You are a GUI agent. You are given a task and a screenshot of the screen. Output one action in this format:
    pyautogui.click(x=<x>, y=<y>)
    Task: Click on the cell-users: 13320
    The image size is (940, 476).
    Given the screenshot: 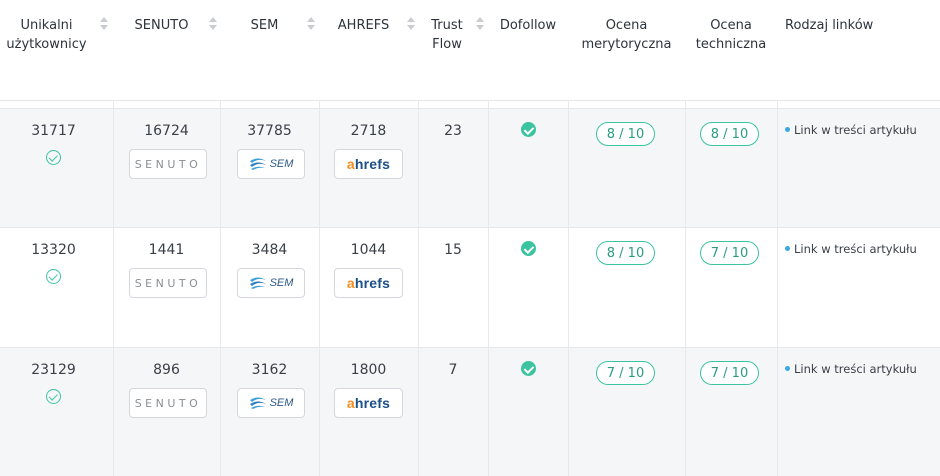 What is the action you would take?
    pyautogui.click(x=53, y=288)
    